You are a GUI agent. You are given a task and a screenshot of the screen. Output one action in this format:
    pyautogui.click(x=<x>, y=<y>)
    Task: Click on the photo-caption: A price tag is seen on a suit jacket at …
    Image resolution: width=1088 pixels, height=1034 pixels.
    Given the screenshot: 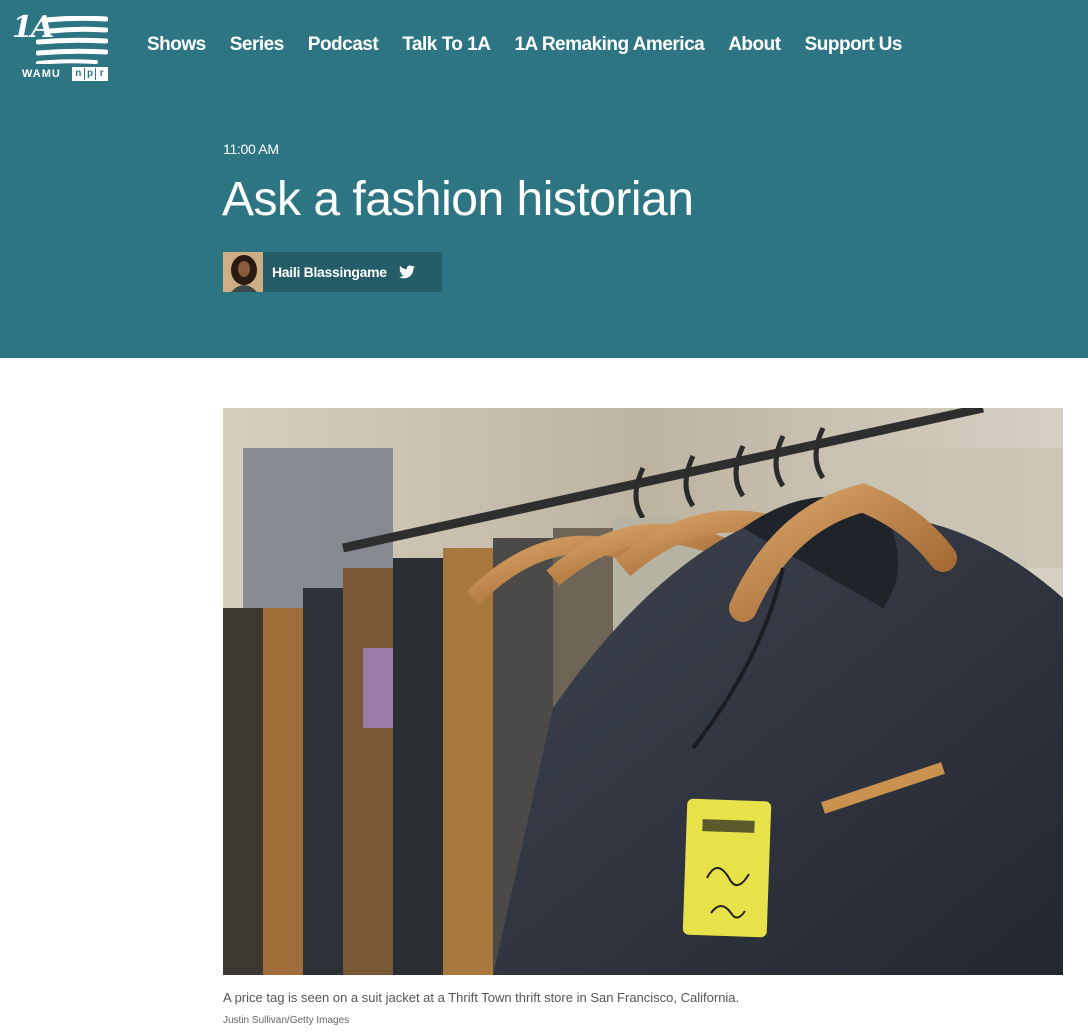 What is the action you would take?
    pyautogui.click(x=481, y=997)
    